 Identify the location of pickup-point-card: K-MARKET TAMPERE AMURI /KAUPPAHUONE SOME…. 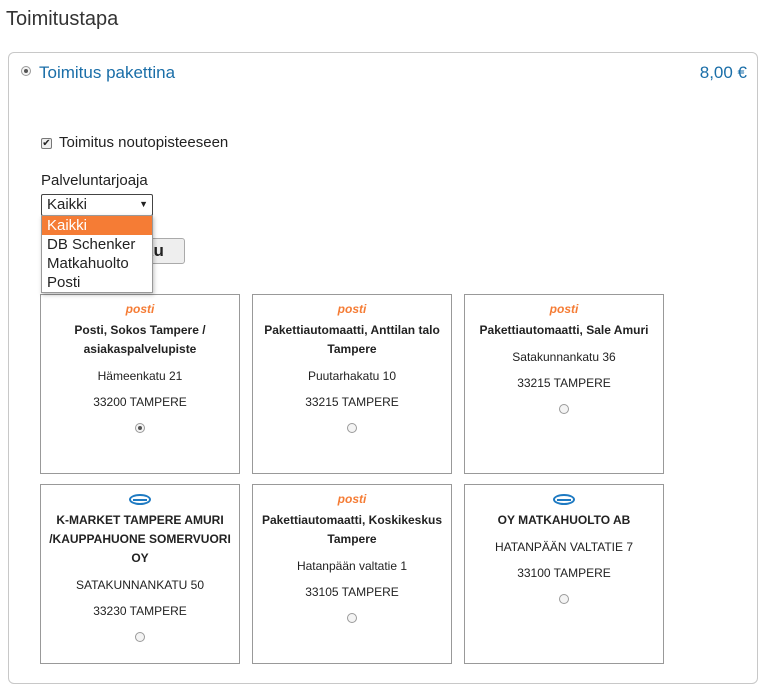
(140, 574).